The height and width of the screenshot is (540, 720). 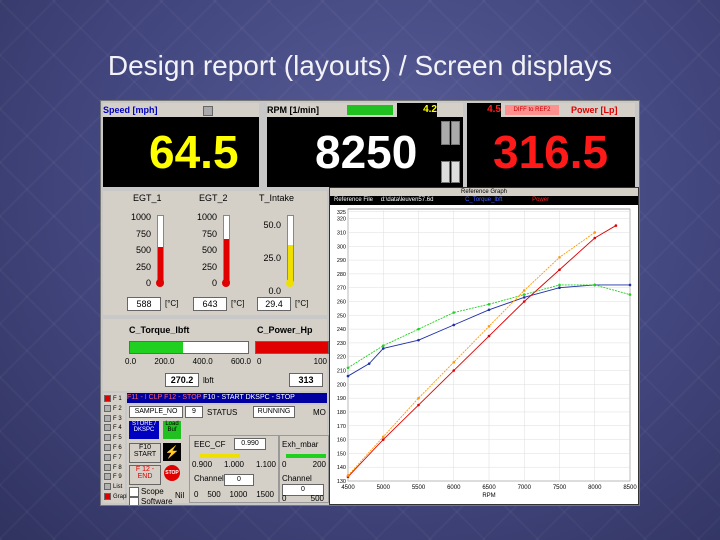 I want to click on func-stop: F12 - STOP, so click(x=182, y=397).